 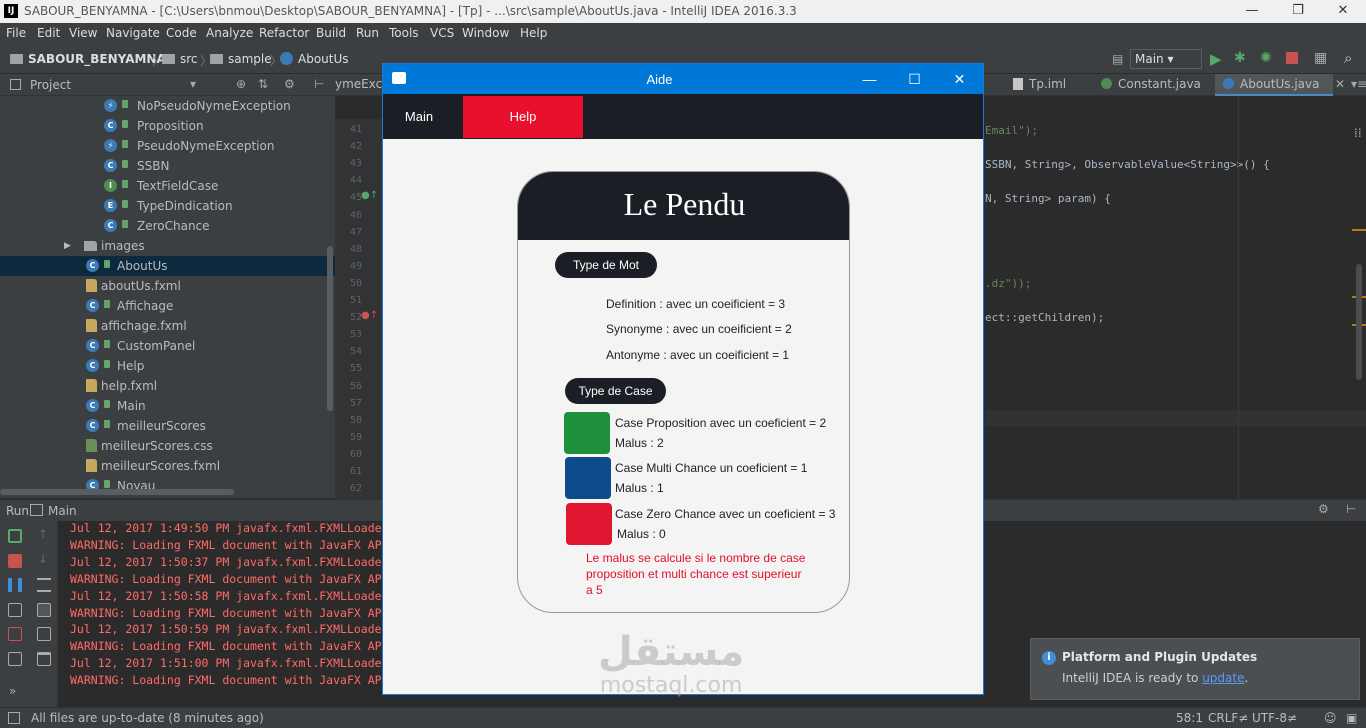 What do you see at coordinates (241, 59) in the screenshot?
I see `breadcrumb-sample: sample` at bounding box center [241, 59].